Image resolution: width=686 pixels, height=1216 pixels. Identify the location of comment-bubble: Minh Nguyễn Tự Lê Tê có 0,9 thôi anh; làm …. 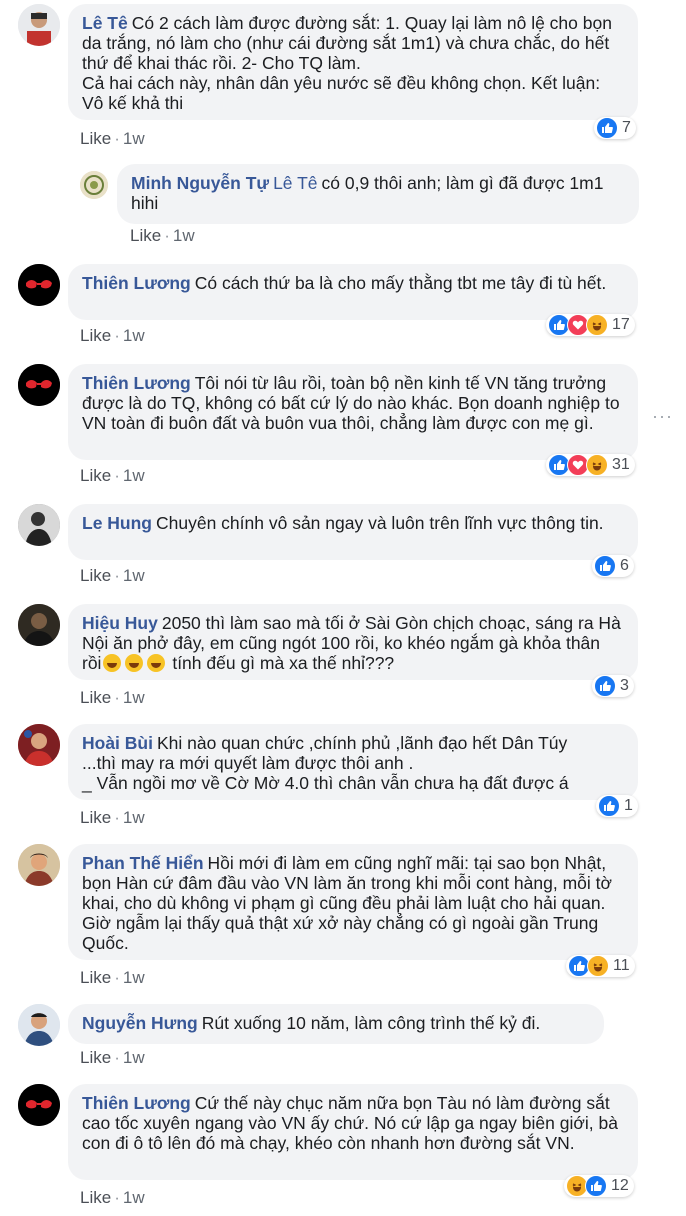
(378, 194).